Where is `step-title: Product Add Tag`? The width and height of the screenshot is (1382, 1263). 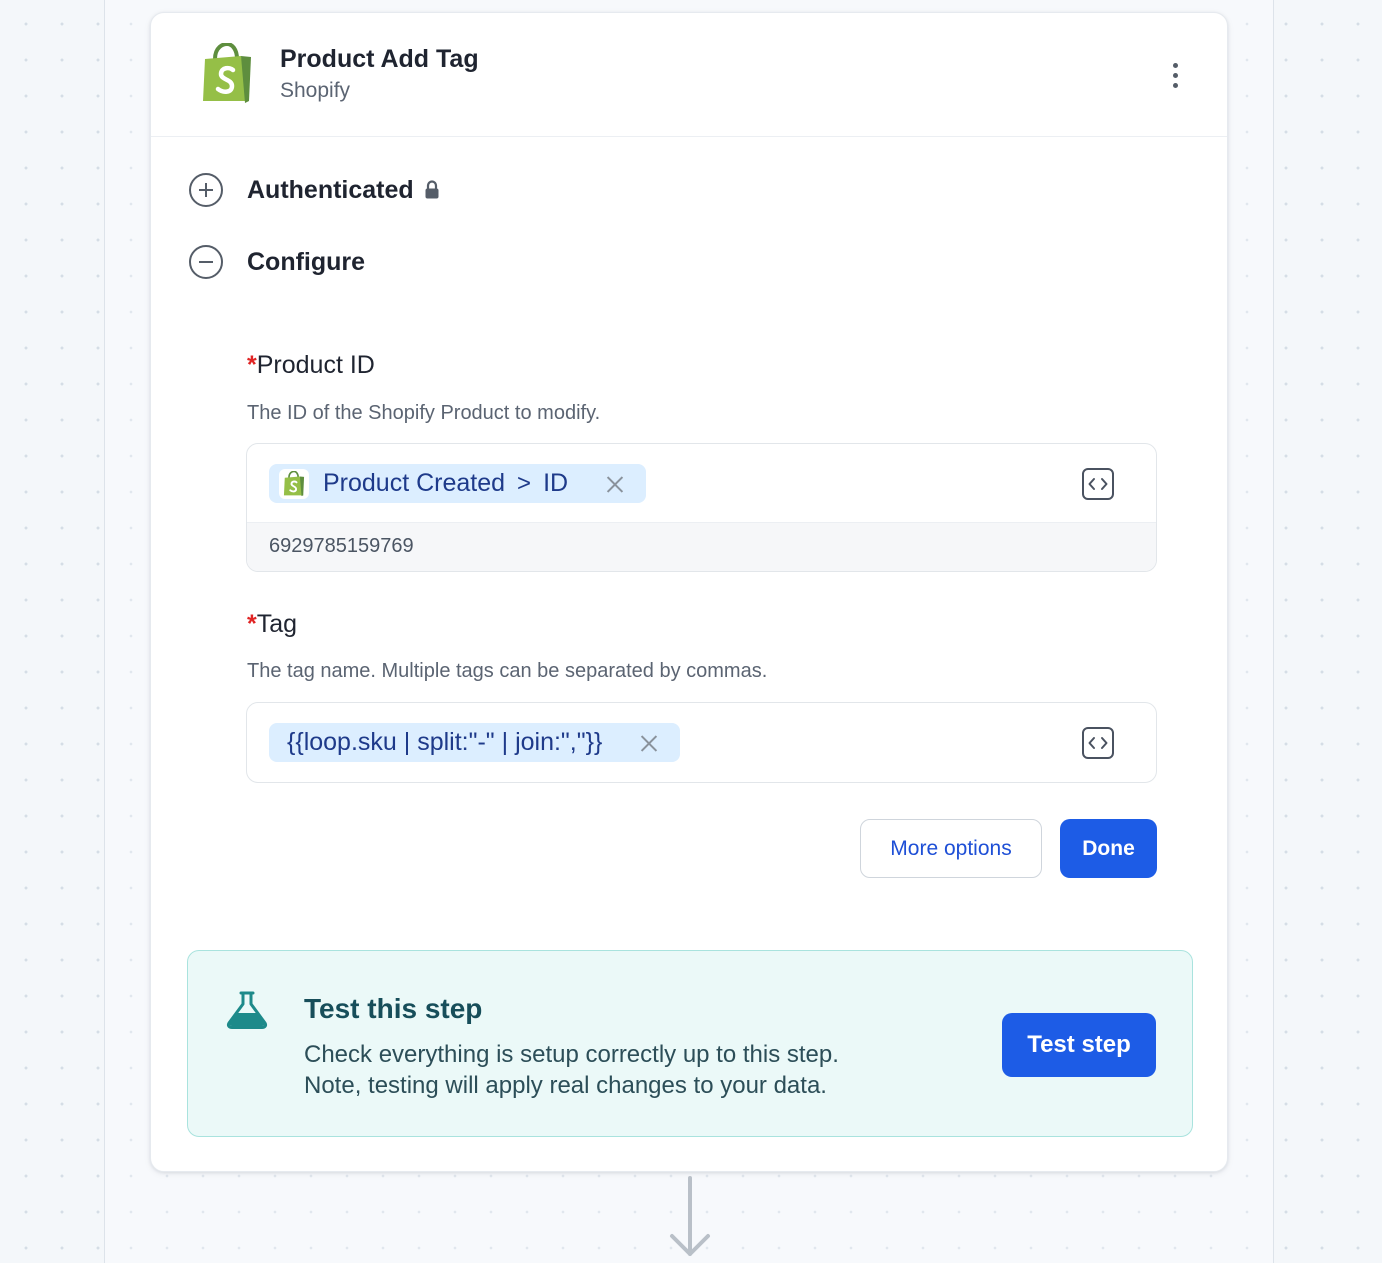
step-title: Product Add Tag is located at coordinates (379, 59).